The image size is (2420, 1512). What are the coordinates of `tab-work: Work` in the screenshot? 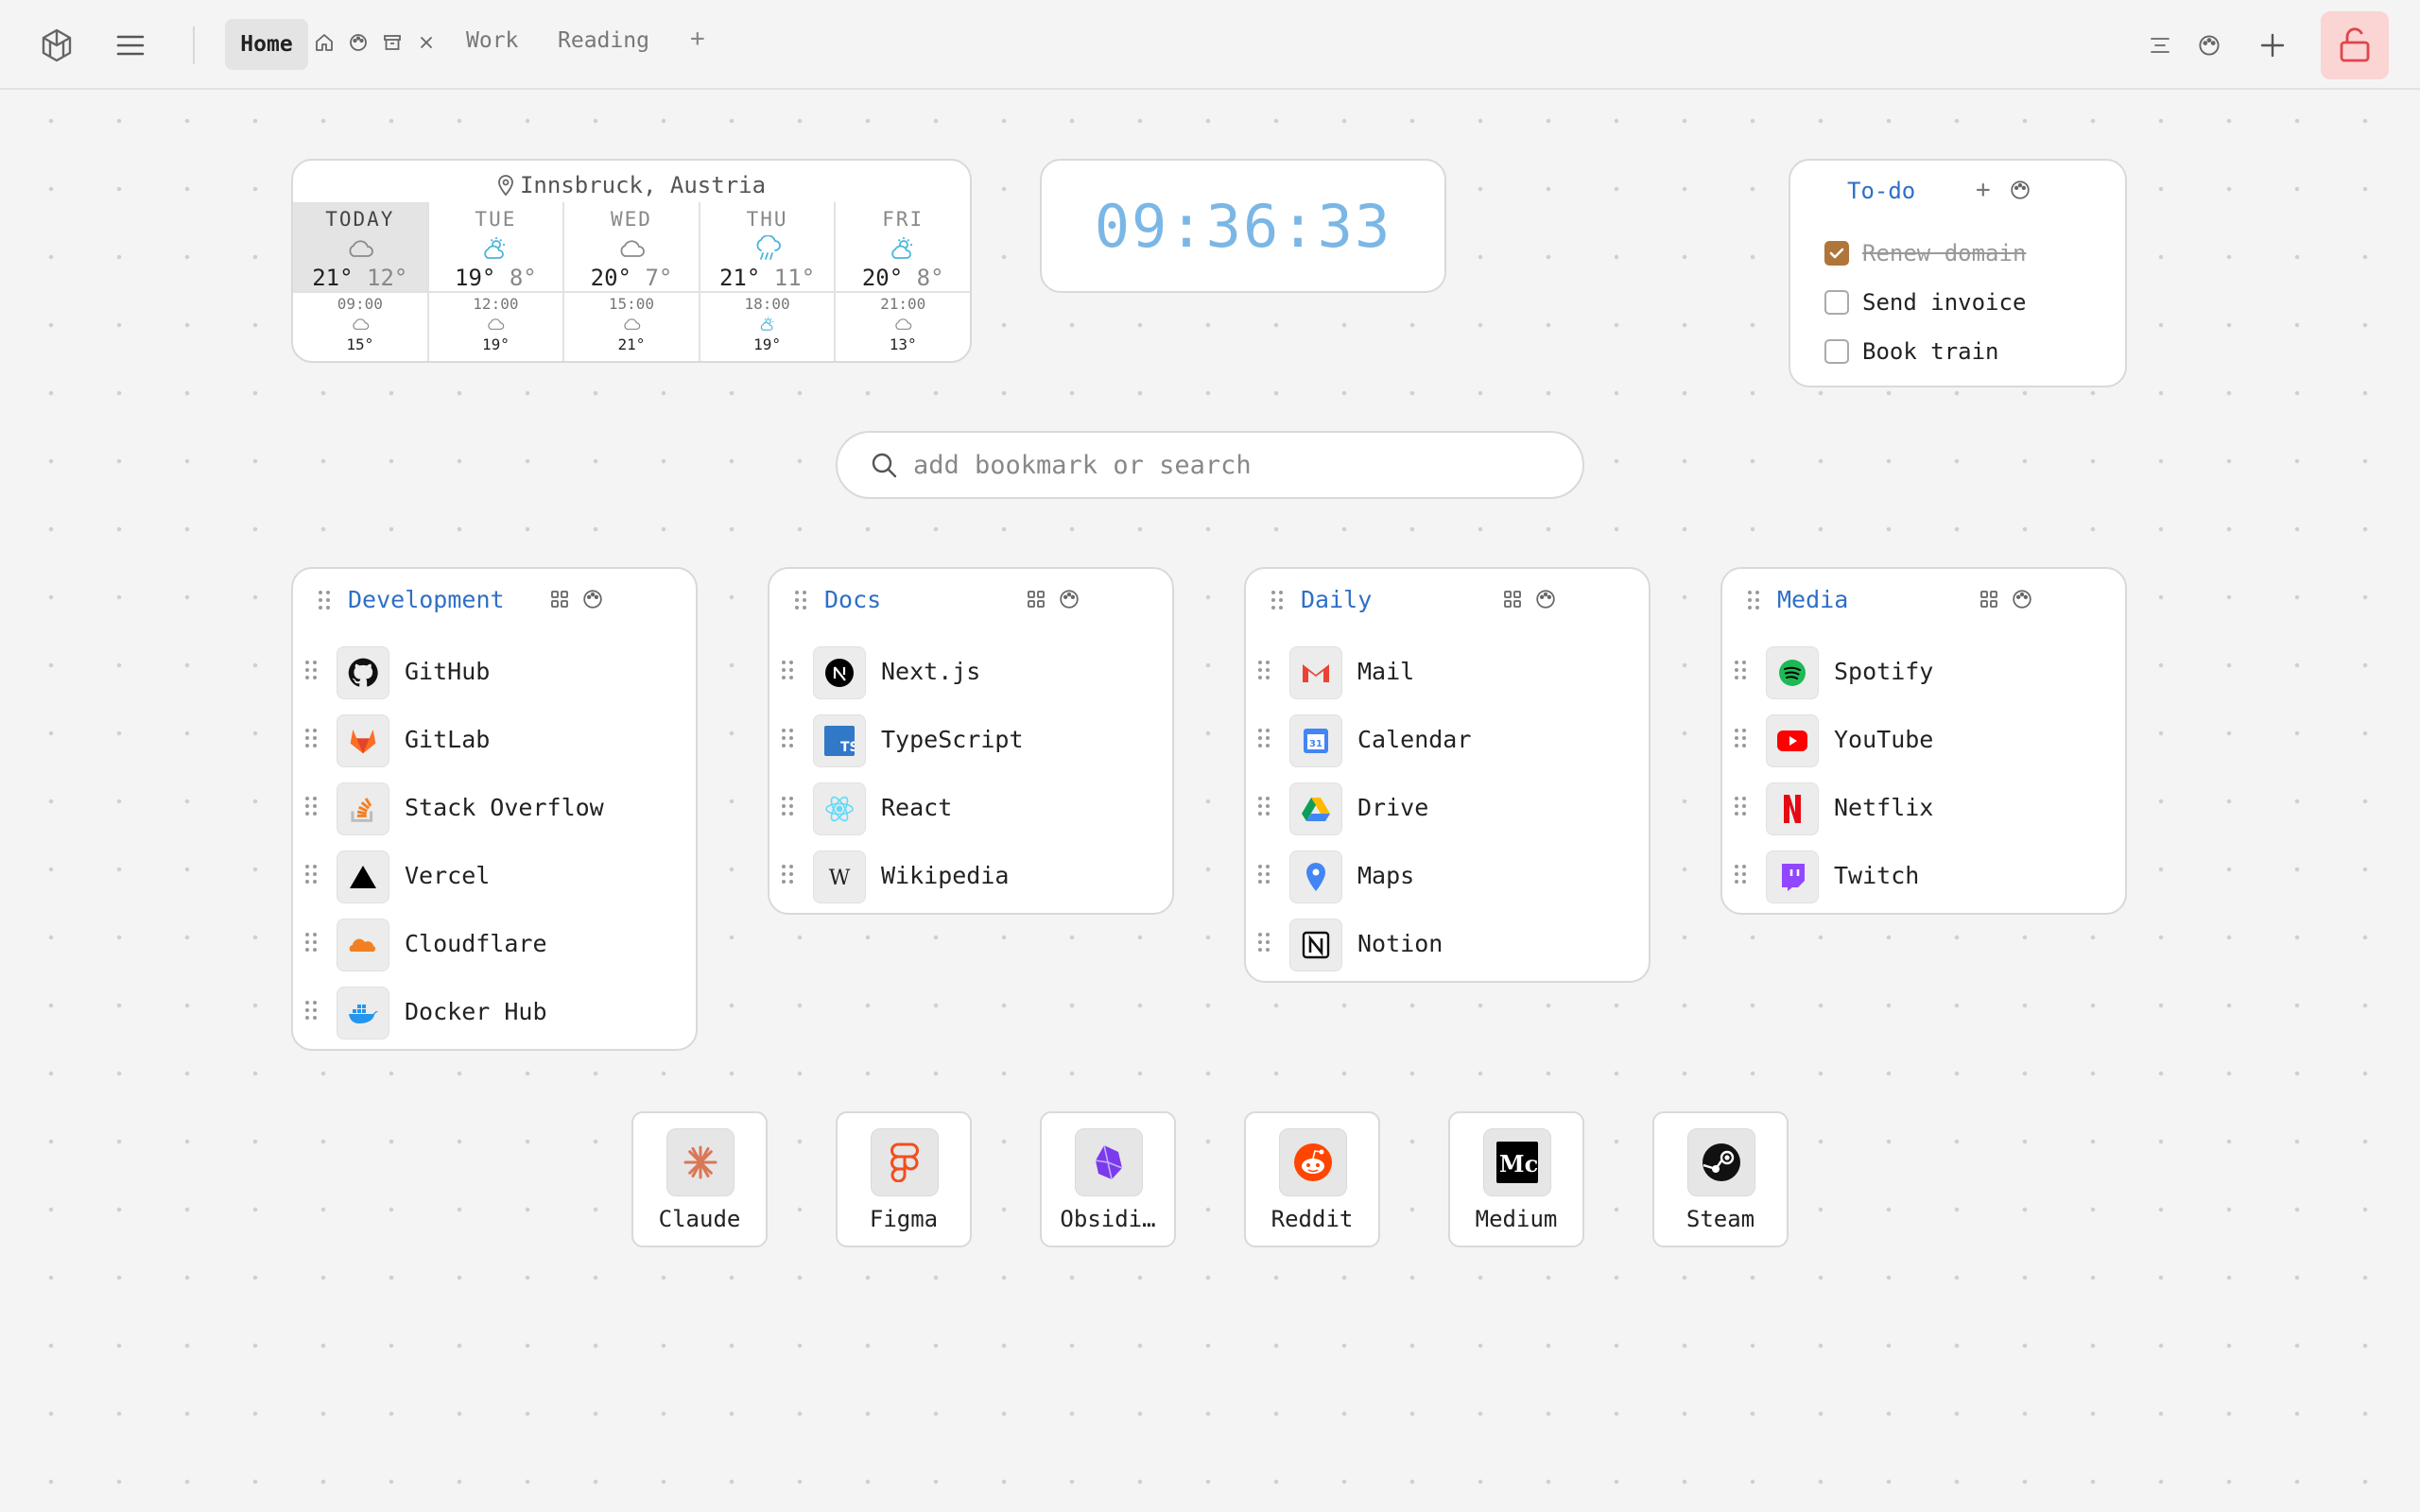 It's located at (492, 40).